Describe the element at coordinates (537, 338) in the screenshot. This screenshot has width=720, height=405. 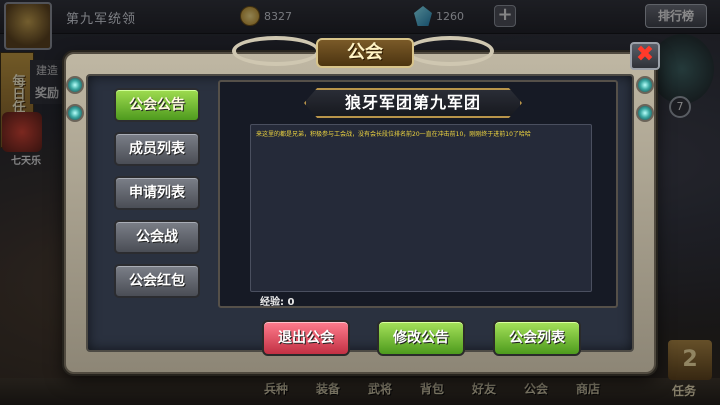
I see `guild-list-button: 公会列表` at that location.